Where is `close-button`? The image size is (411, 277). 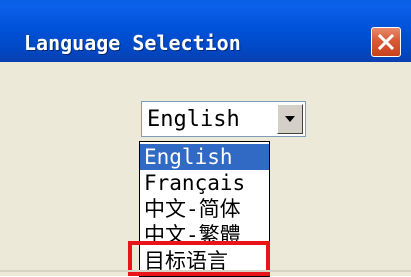
close-button is located at coordinates (386, 42).